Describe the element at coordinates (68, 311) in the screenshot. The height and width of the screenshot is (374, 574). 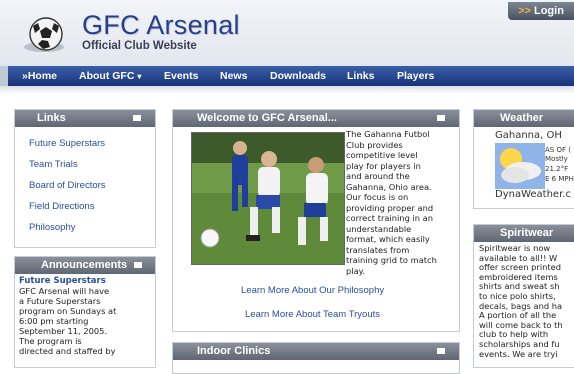
I see `announcement-line: program on Sundays at` at that location.